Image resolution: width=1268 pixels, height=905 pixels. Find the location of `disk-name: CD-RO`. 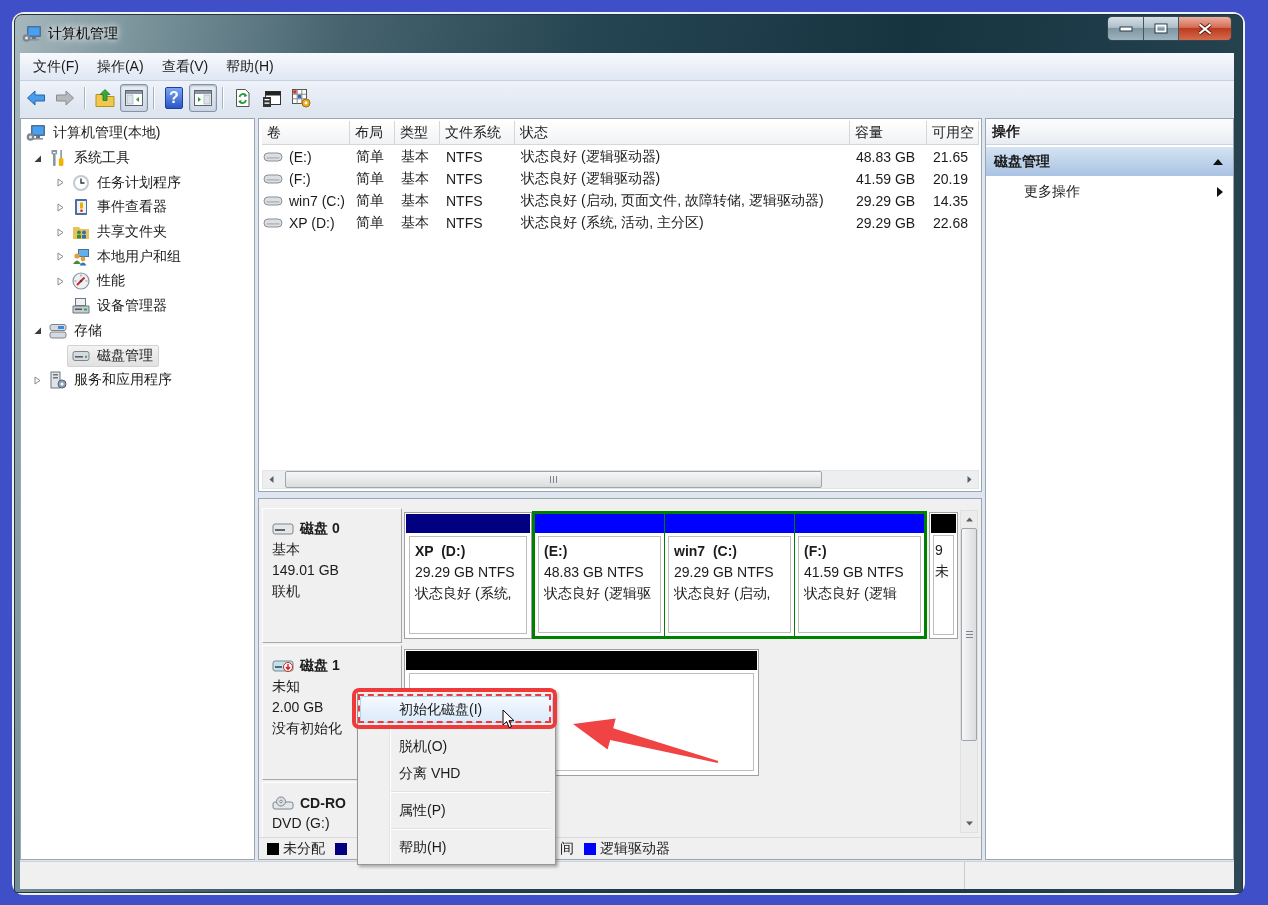

disk-name: CD-RO is located at coordinates (323, 802).